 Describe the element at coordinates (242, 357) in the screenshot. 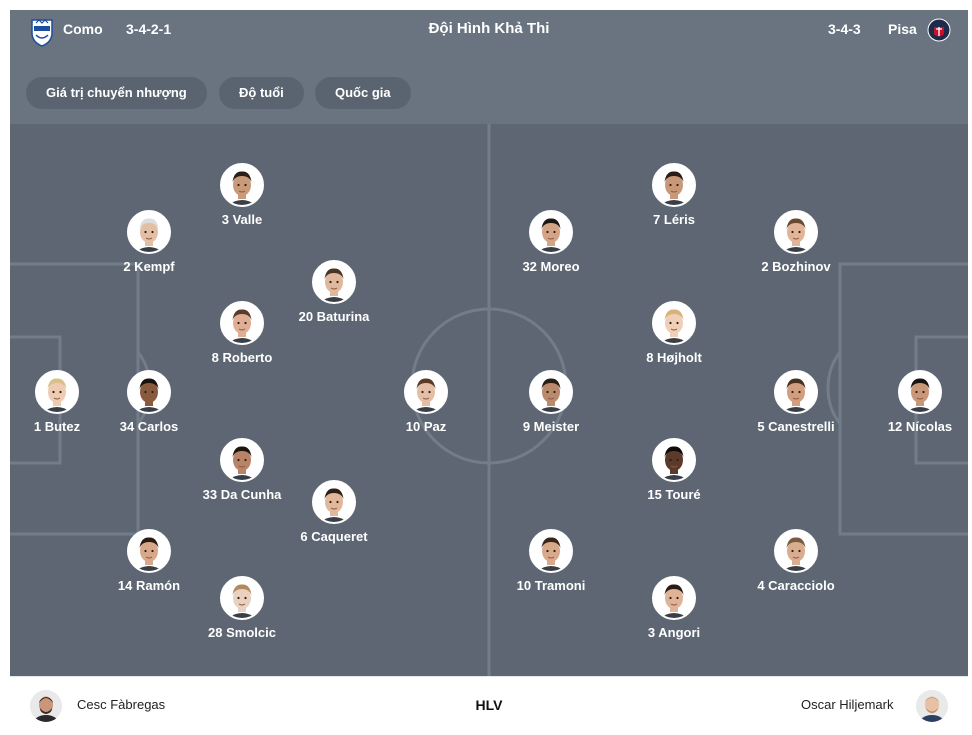

I see `player-label: 8 Roberto` at that location.